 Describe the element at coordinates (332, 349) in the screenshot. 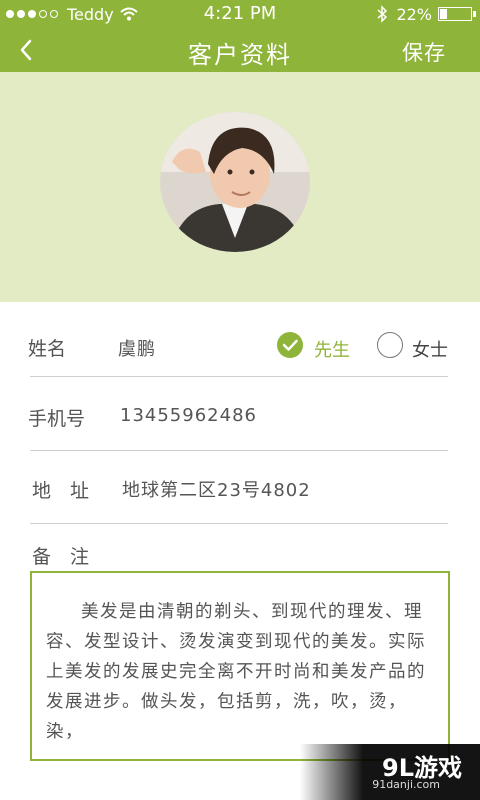

I see `gender-label-male: 先生` at that location.